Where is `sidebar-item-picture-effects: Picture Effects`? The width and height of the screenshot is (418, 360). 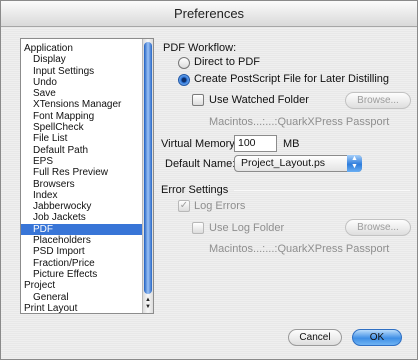
sidebar-item-picture-effects: Picture Effects is located at coordinates (81, 274).